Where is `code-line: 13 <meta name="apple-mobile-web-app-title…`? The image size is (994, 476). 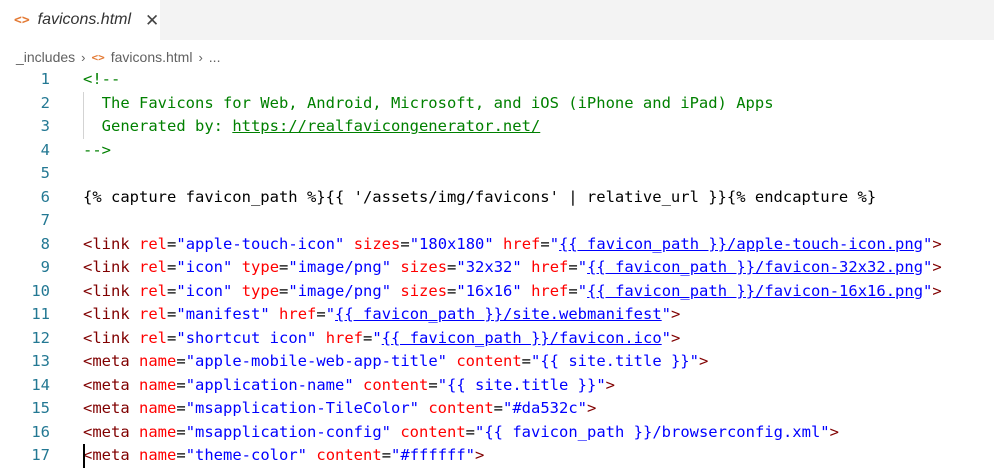 code-line: 13 <meta name="apple-mobile-web-app-title… is located at coordinates (497, 362).